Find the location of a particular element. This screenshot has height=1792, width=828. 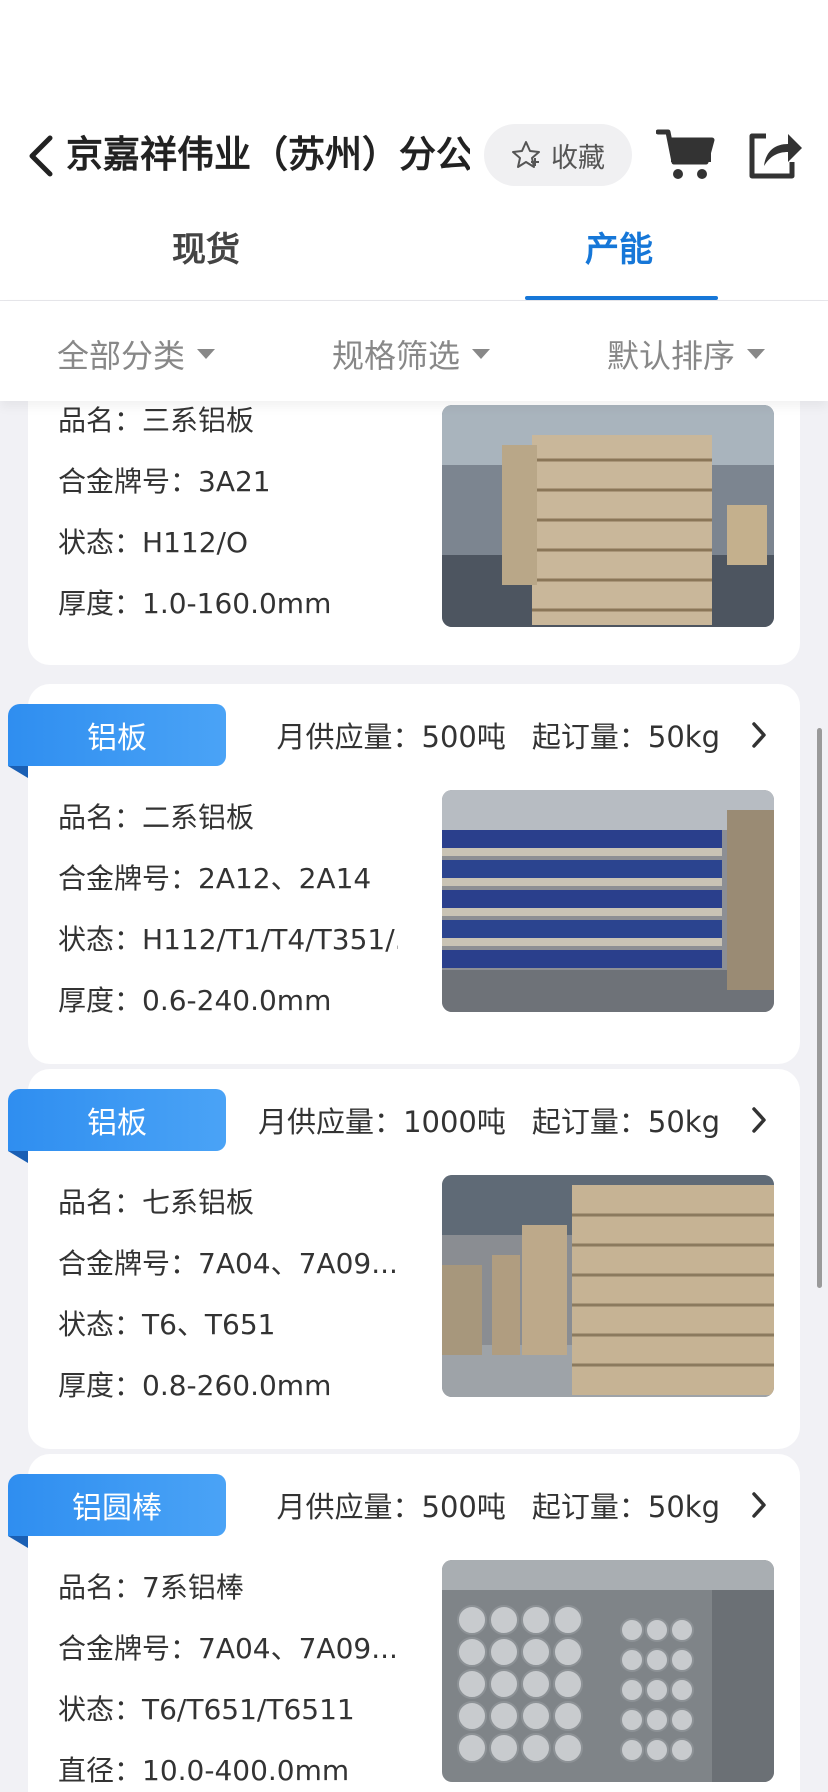

shop-title: 京嘉祥伟业（苏州）分公 is located at coordinates (268, 154).